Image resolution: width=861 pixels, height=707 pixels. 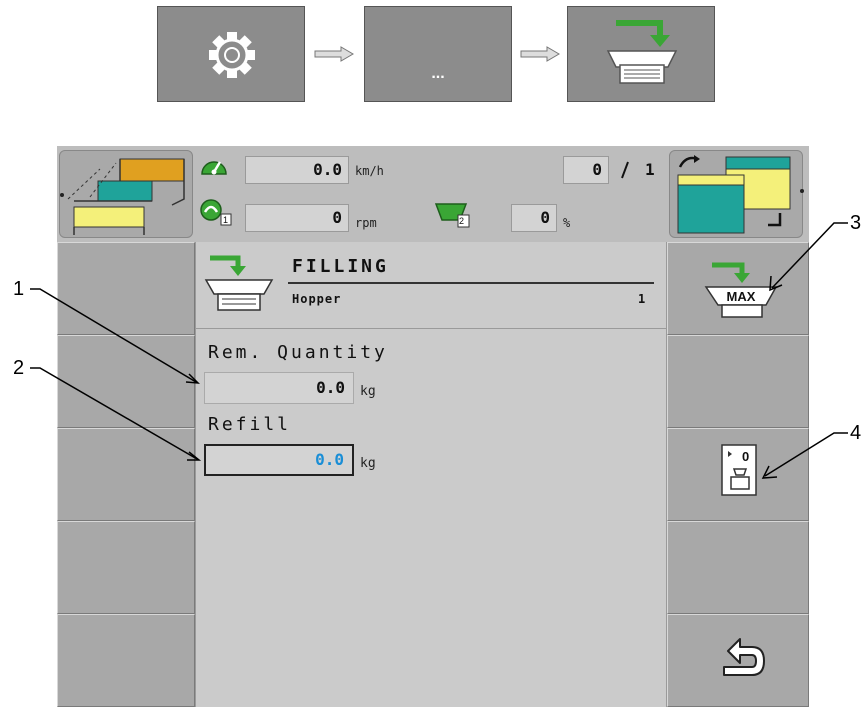 I want to click on hopper-max-icon: MAX, so click(x=741, y=290).